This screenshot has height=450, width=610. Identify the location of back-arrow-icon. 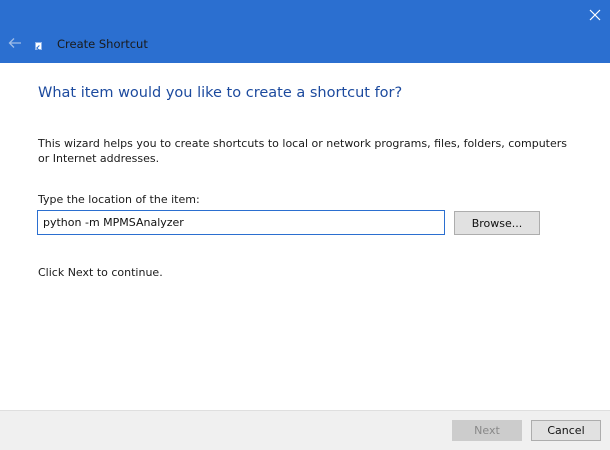
(14, 43).